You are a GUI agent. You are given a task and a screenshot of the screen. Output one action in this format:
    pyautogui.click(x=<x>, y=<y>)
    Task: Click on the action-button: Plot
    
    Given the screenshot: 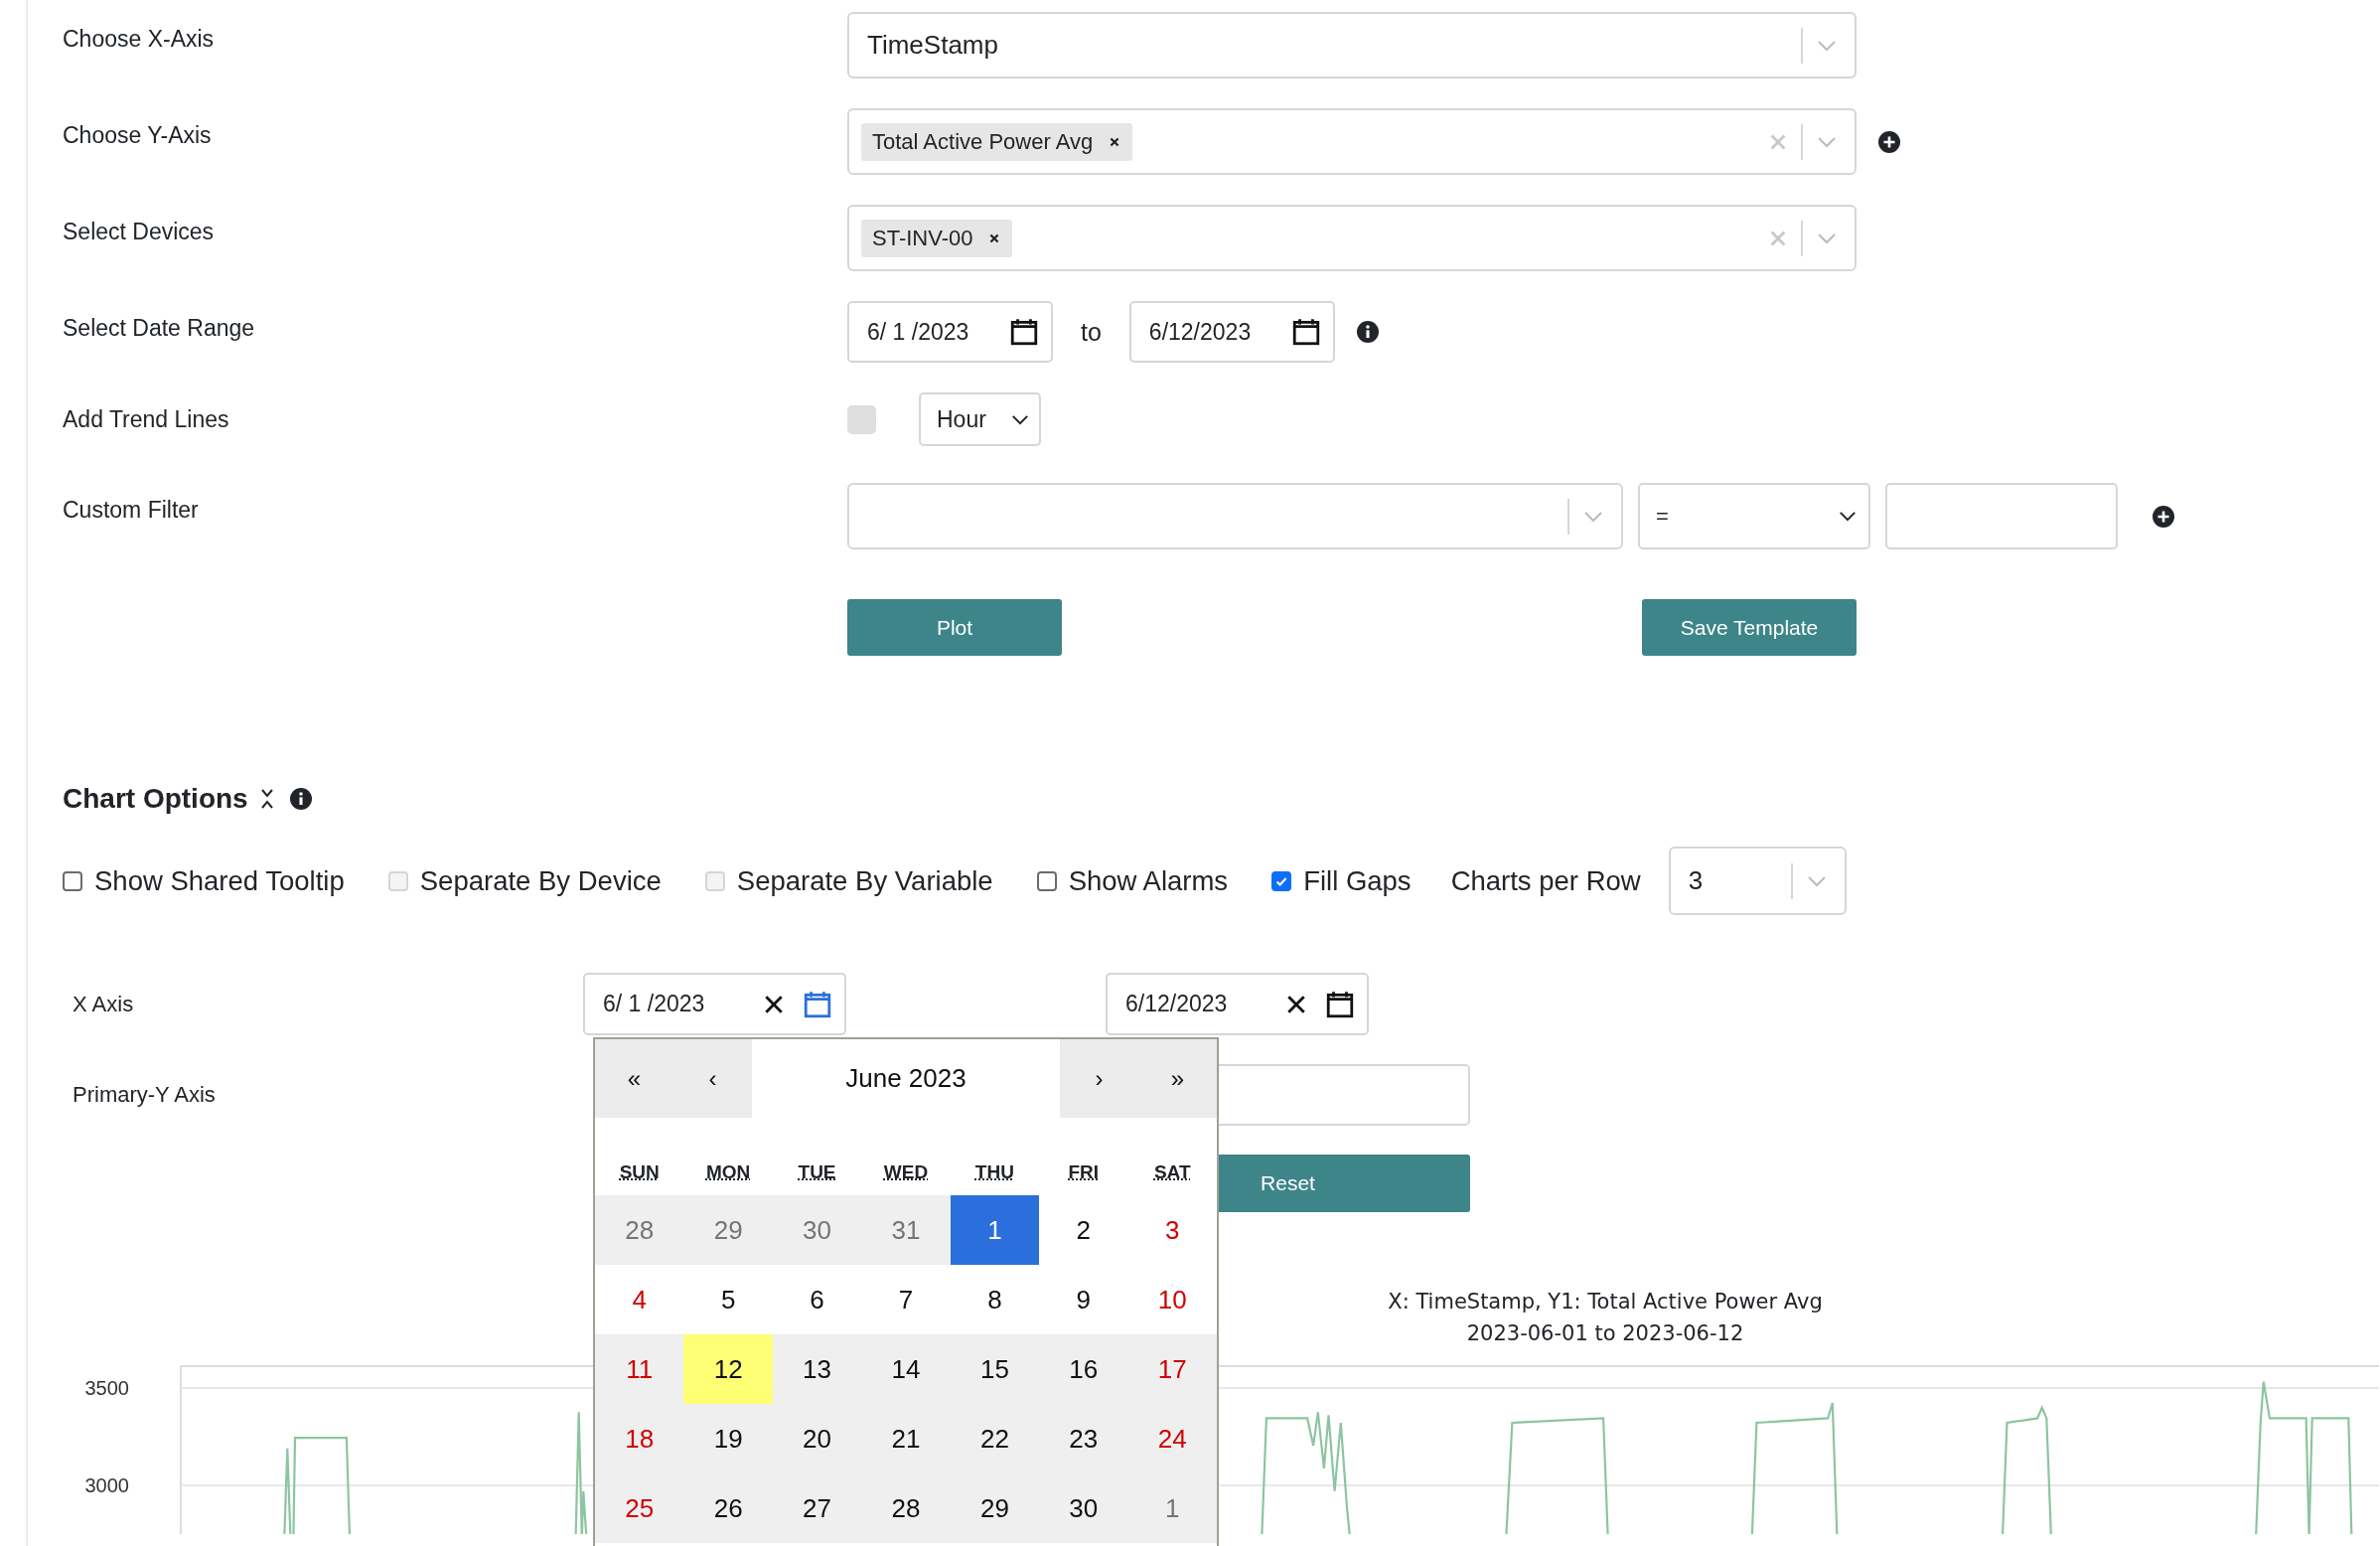 What is the action you would take?
    pyautogui.click(x=954, y=628)
    